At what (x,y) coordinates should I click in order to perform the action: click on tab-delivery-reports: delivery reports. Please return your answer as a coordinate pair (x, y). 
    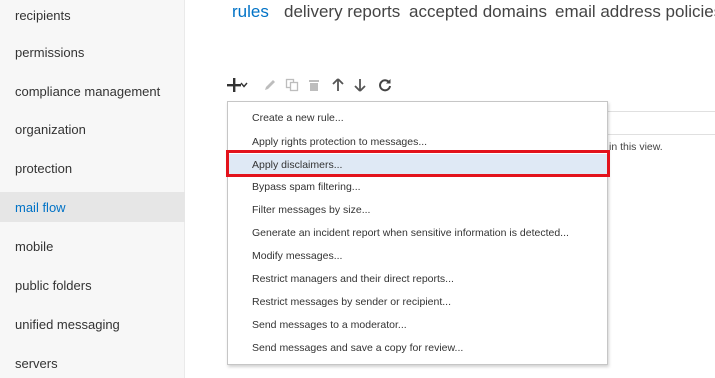
    Looking at the image, I should click on (342, 12).